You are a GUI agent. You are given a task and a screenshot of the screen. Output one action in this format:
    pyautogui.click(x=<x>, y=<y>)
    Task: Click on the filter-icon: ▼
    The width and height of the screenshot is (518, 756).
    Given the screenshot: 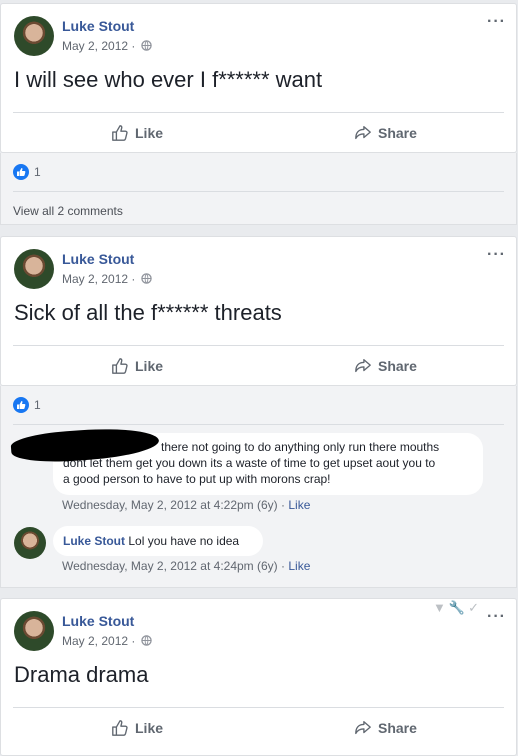 What is the action you would take?
    pyautogui.click(x=441, y=607)
    